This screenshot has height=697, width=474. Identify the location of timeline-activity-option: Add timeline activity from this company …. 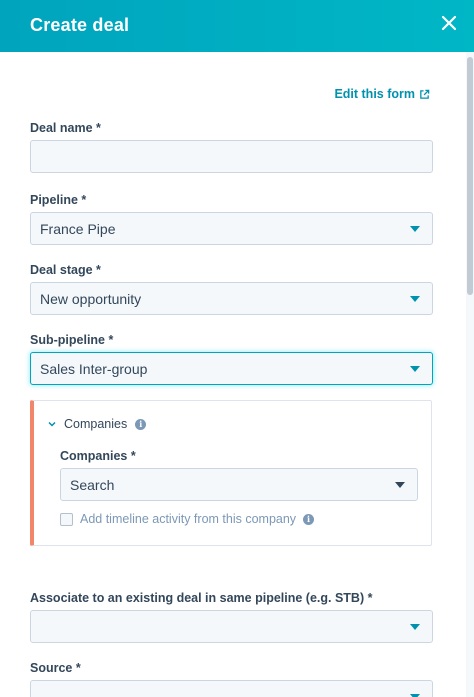
(187, 519).